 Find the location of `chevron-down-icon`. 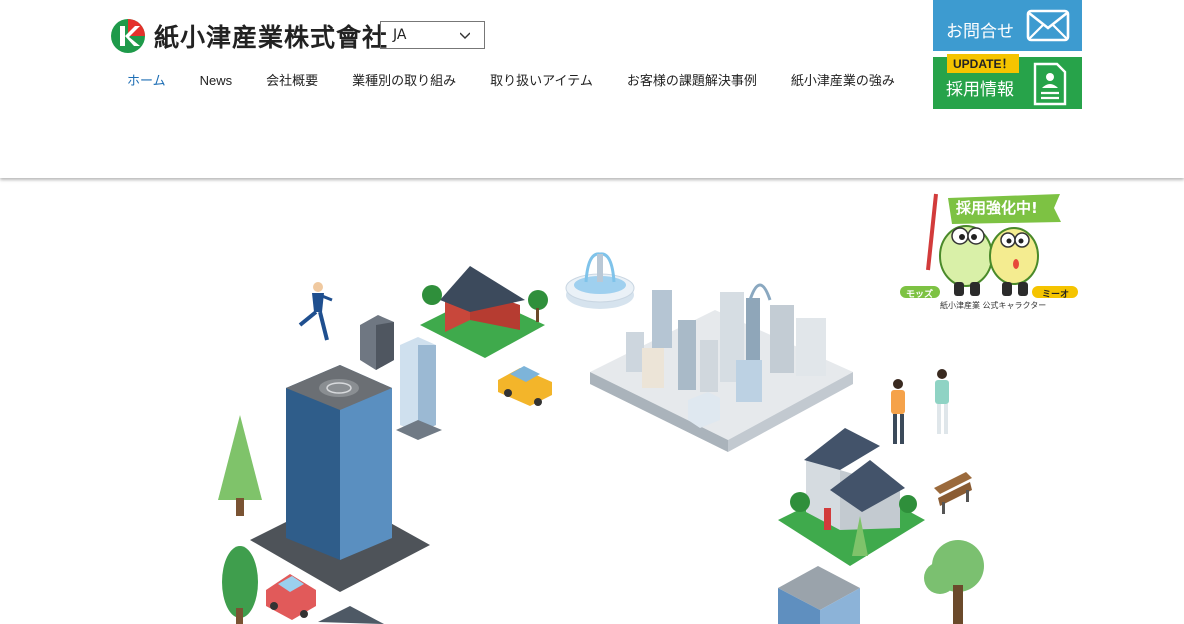

chevron-down-icon is located at coordinates (465, 35).